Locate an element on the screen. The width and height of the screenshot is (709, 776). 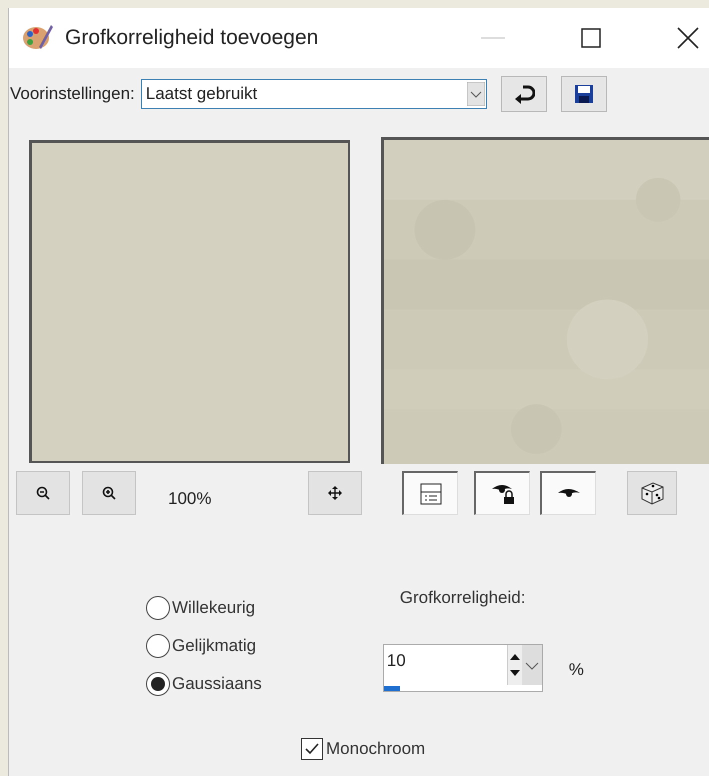
proof-lock-button is located at coordinates (502, 493).